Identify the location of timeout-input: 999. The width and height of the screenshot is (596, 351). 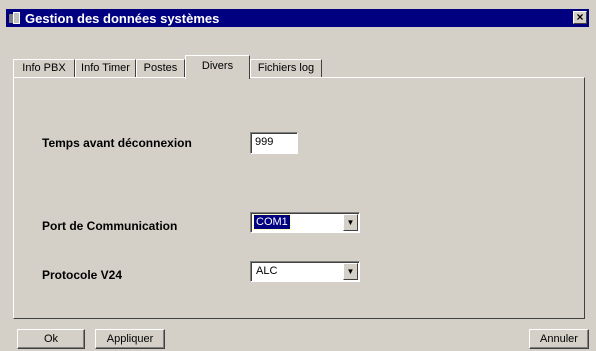
(274, 143).